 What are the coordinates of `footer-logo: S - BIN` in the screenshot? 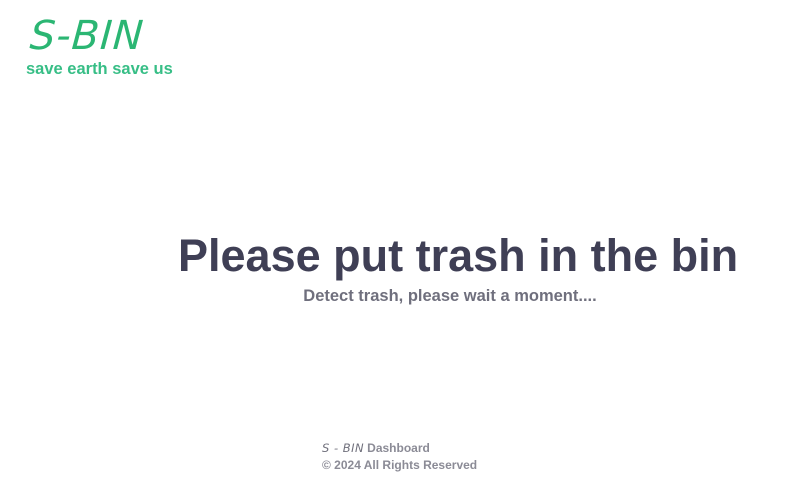 It's located at (343, 448).